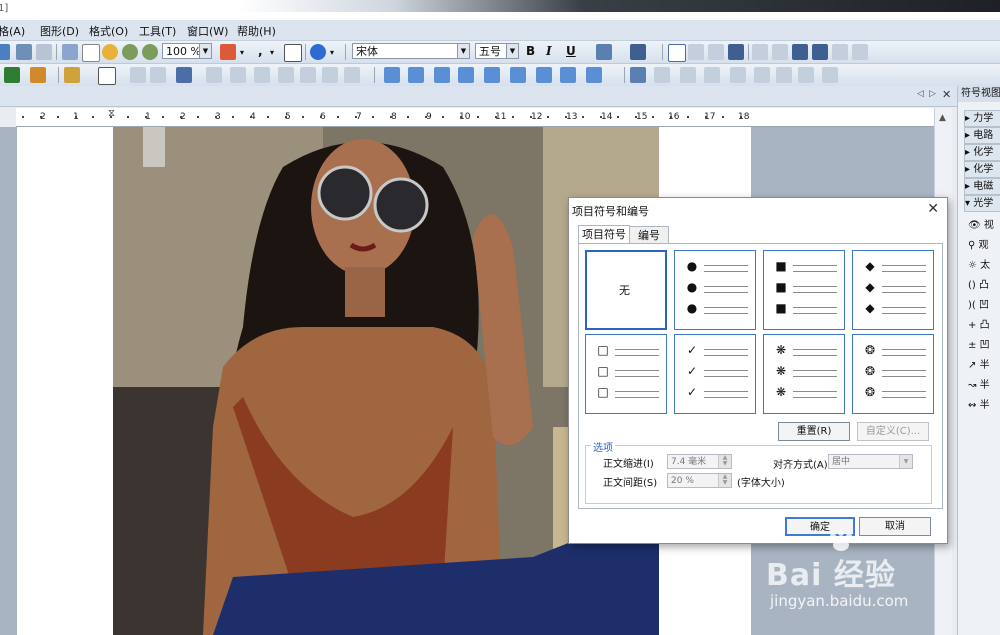 The height and width of the screenshot is (635, 1000). Describe the element at coordinates (604, 52) in the screenshot. I see `subscript-icon` at that location.